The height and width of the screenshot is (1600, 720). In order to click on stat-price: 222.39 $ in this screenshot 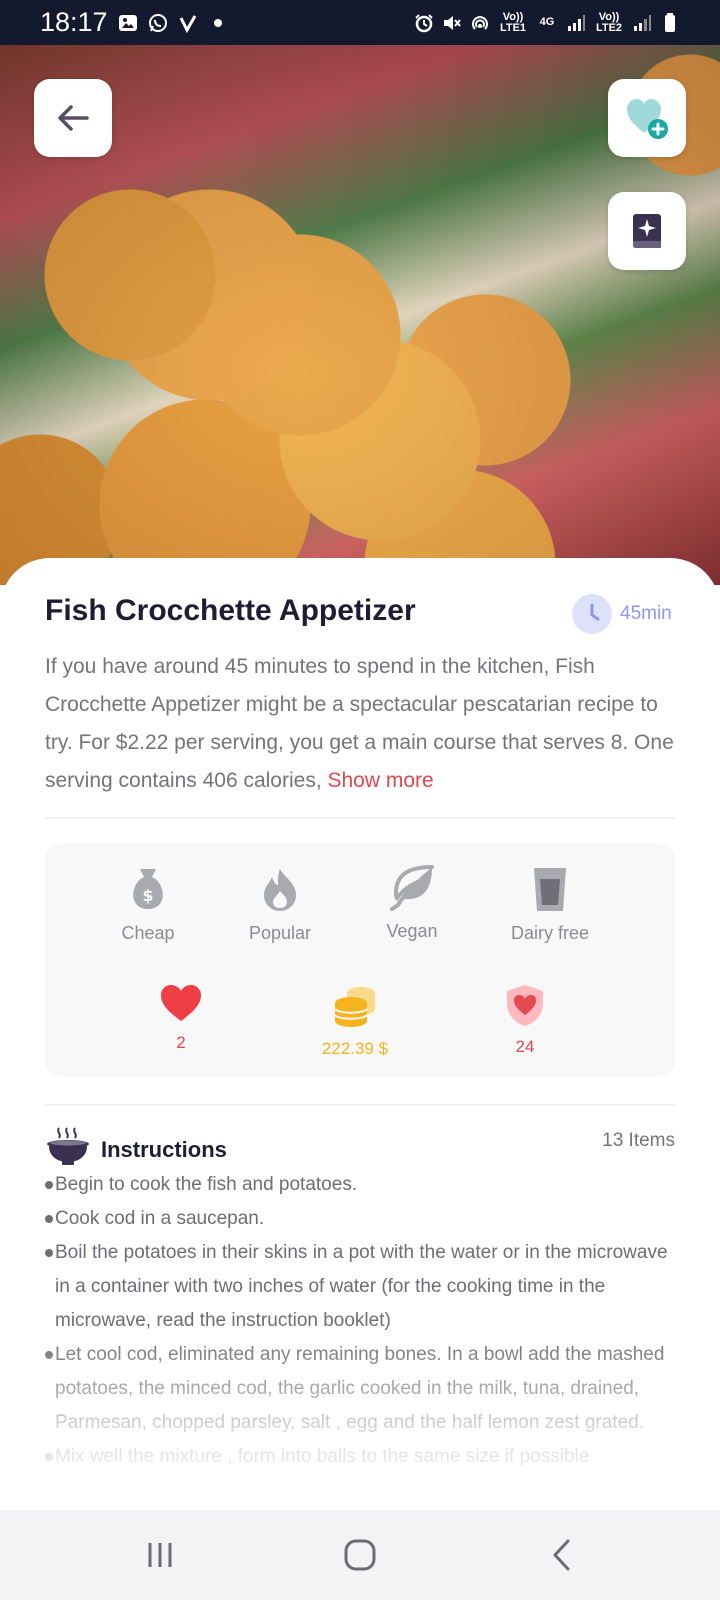, I will do `click(355, 1021)`.